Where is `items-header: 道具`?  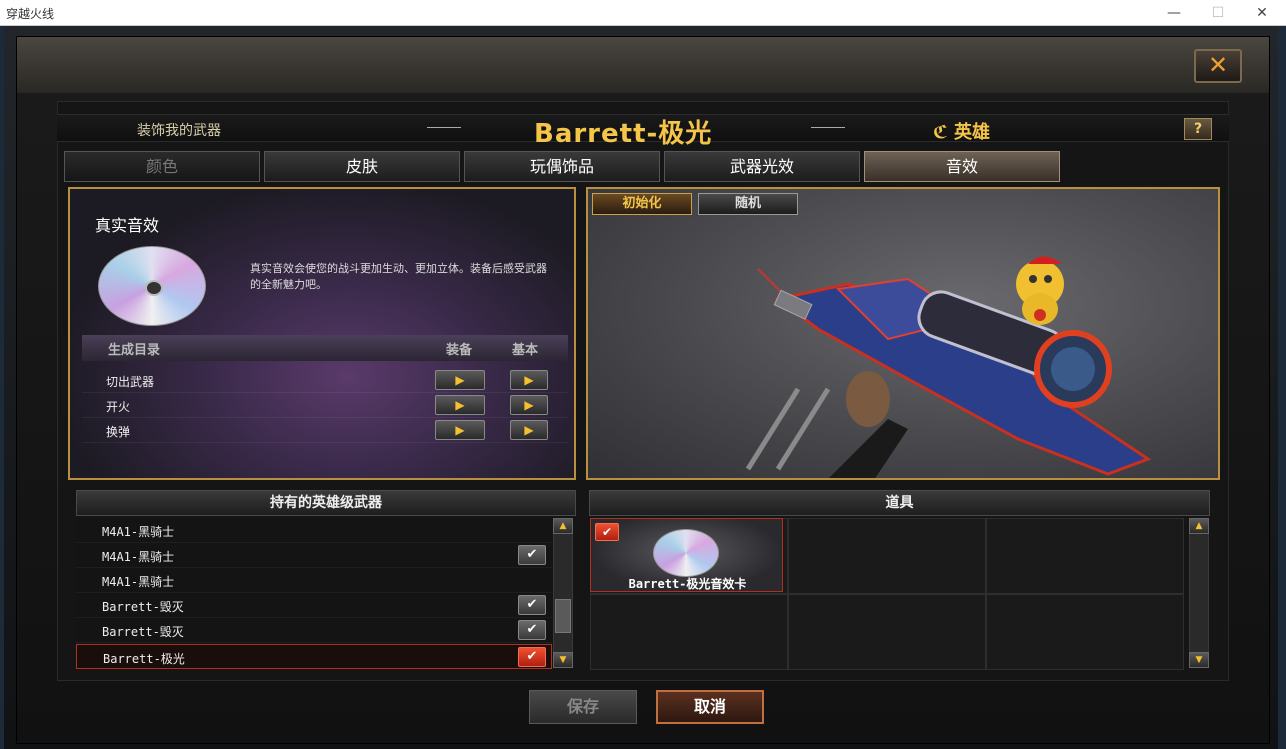
items-header: 道具 is located at coordinates (899, 503).